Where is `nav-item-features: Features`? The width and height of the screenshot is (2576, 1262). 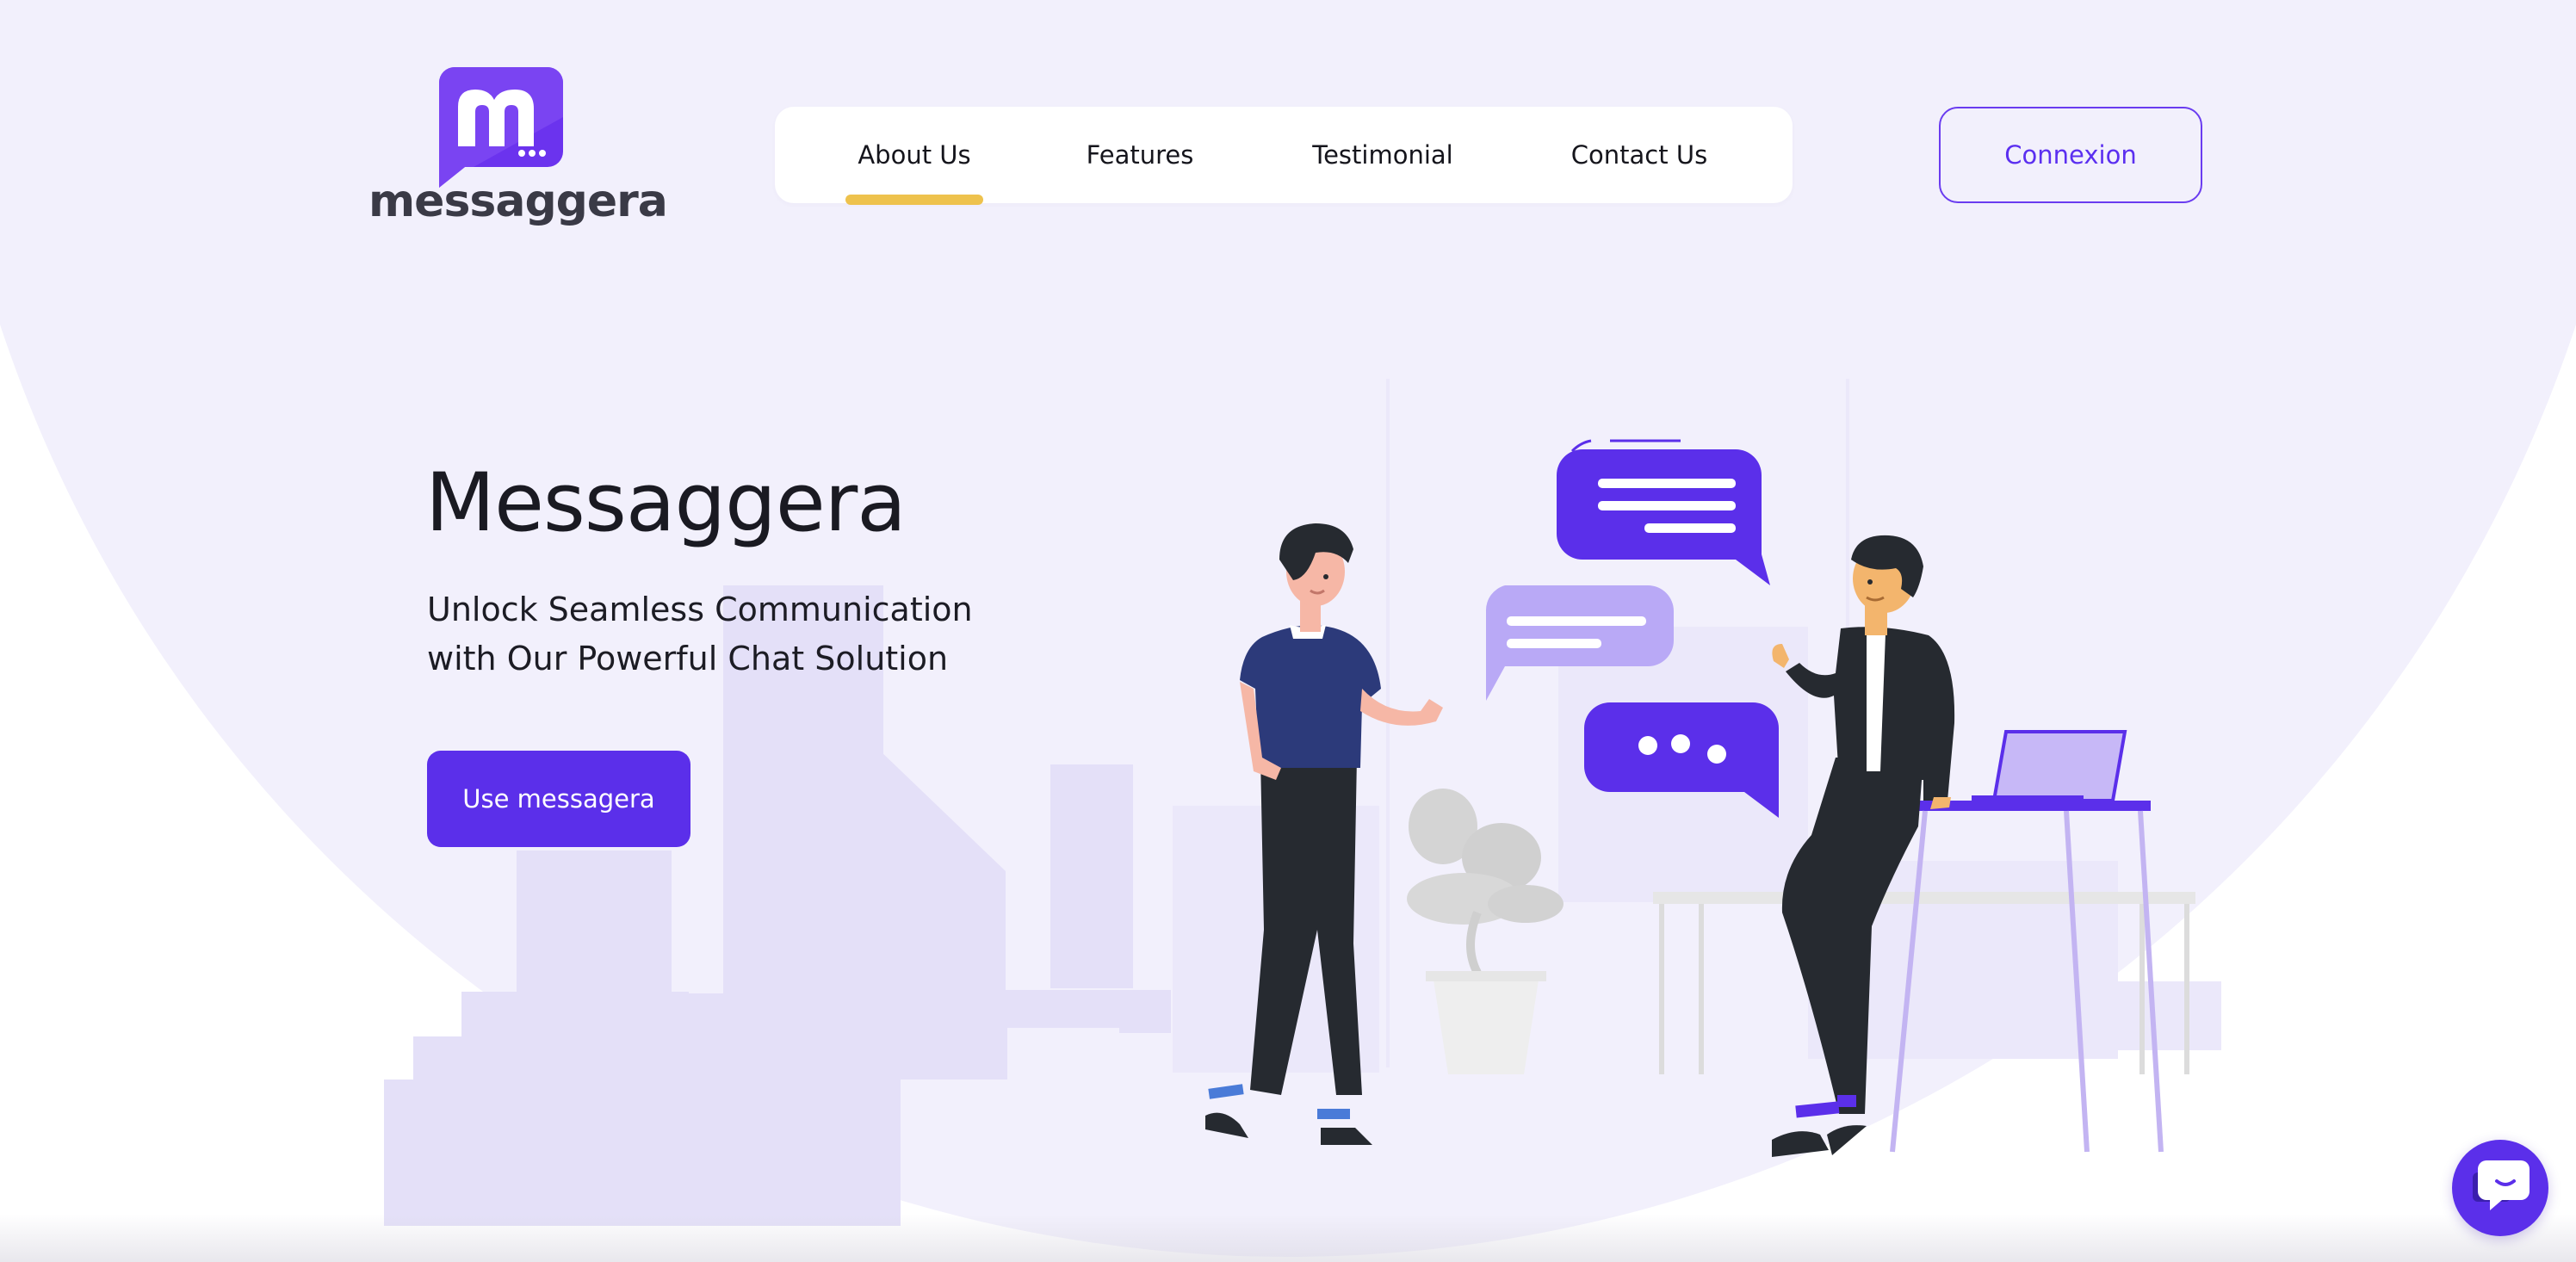 nav-item-features: Features is located at coordinates (1140, 155).